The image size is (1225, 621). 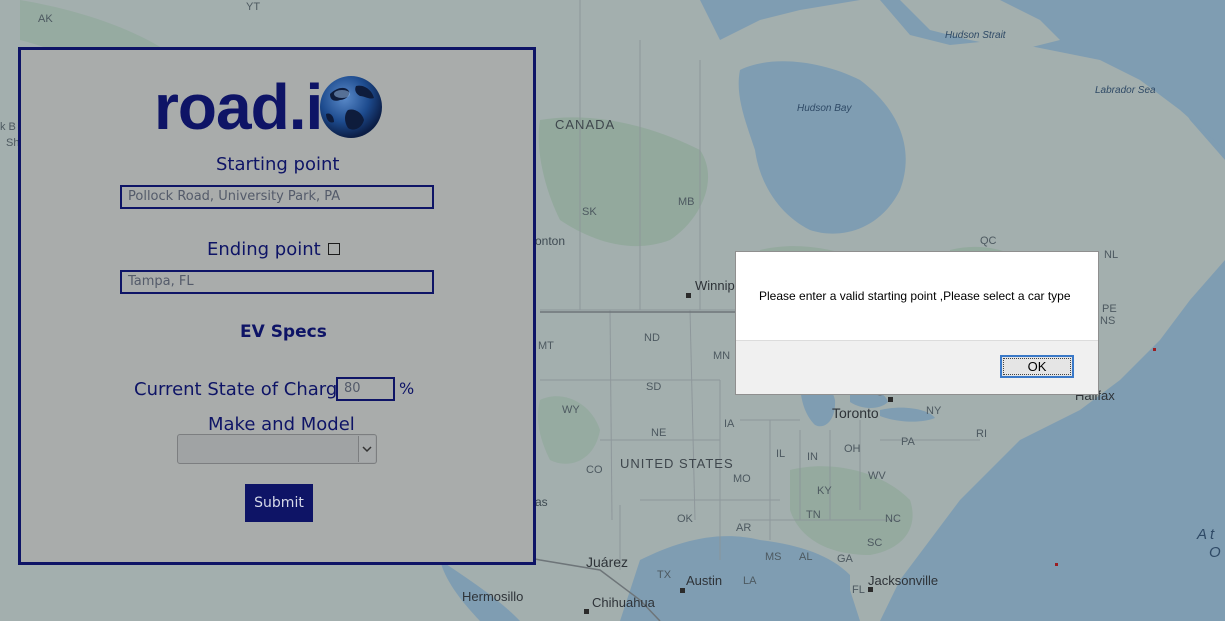 I want to click on map-label-fl: FL, so click(x=858, y=590).